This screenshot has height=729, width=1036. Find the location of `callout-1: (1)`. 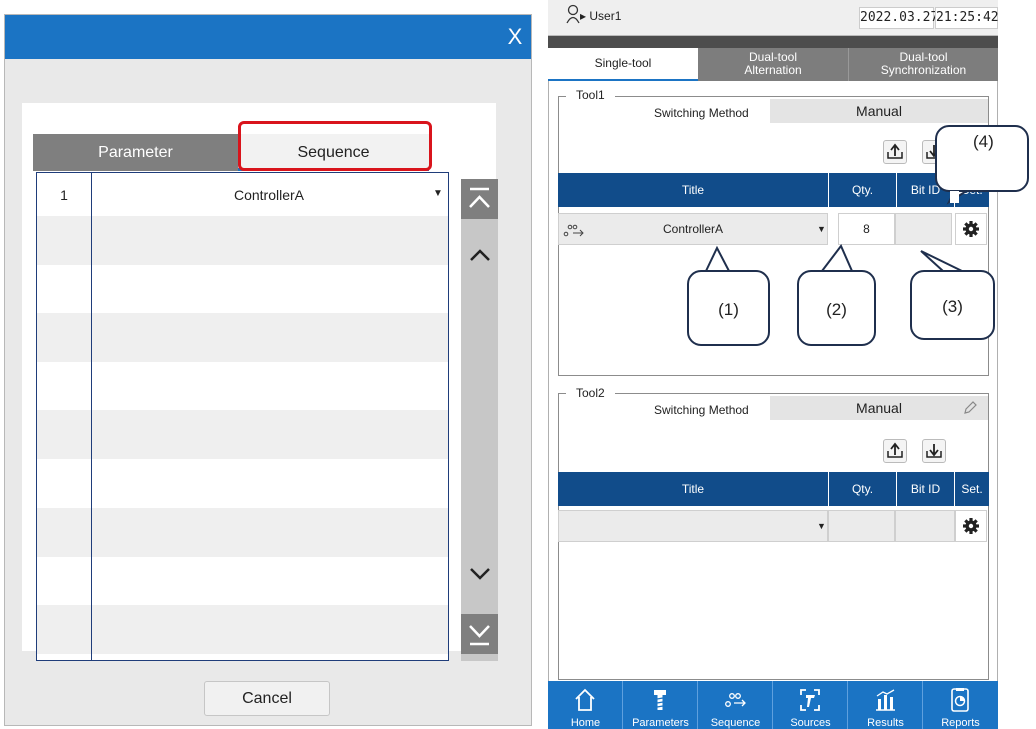

callout-1: (1) is located at coordinates (728, 308).